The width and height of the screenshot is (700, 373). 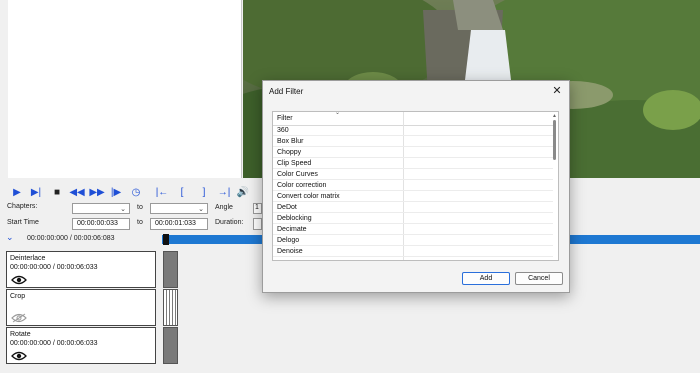 What do you see at coordinates (28, 258) in the screenshot?
I see `filter-name: Deinterlace` at bounding box center [28, 258].